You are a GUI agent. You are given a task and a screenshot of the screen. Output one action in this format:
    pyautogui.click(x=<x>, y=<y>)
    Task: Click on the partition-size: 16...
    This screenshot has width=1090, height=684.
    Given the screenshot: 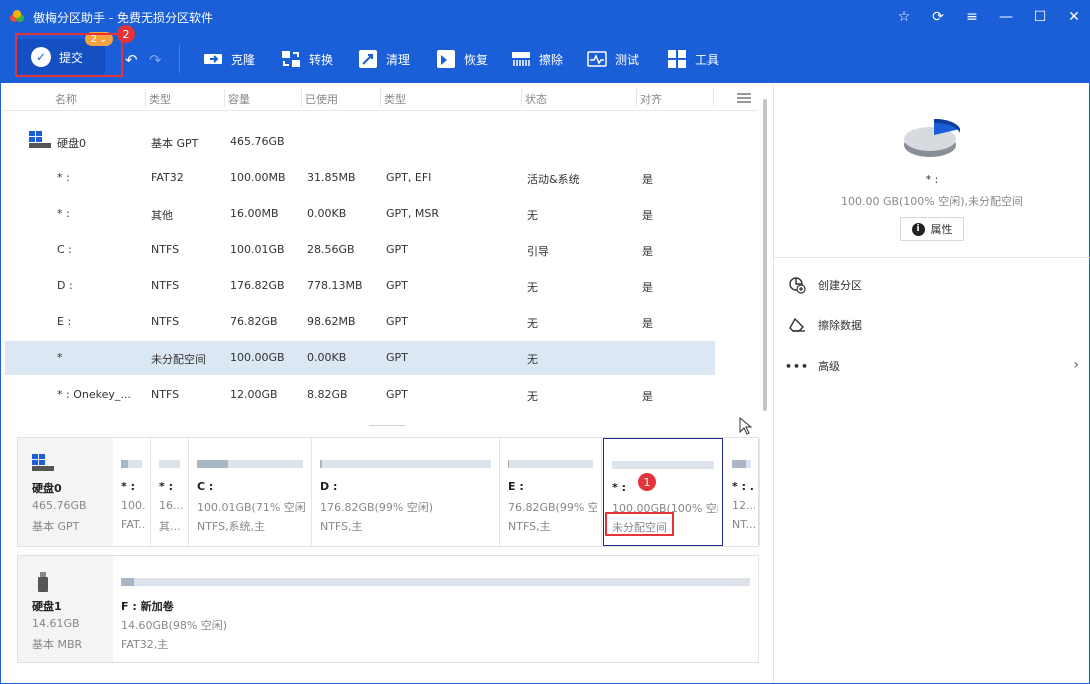 What is the action you would take?
    pyautogui.click(x=171, y=505)
    